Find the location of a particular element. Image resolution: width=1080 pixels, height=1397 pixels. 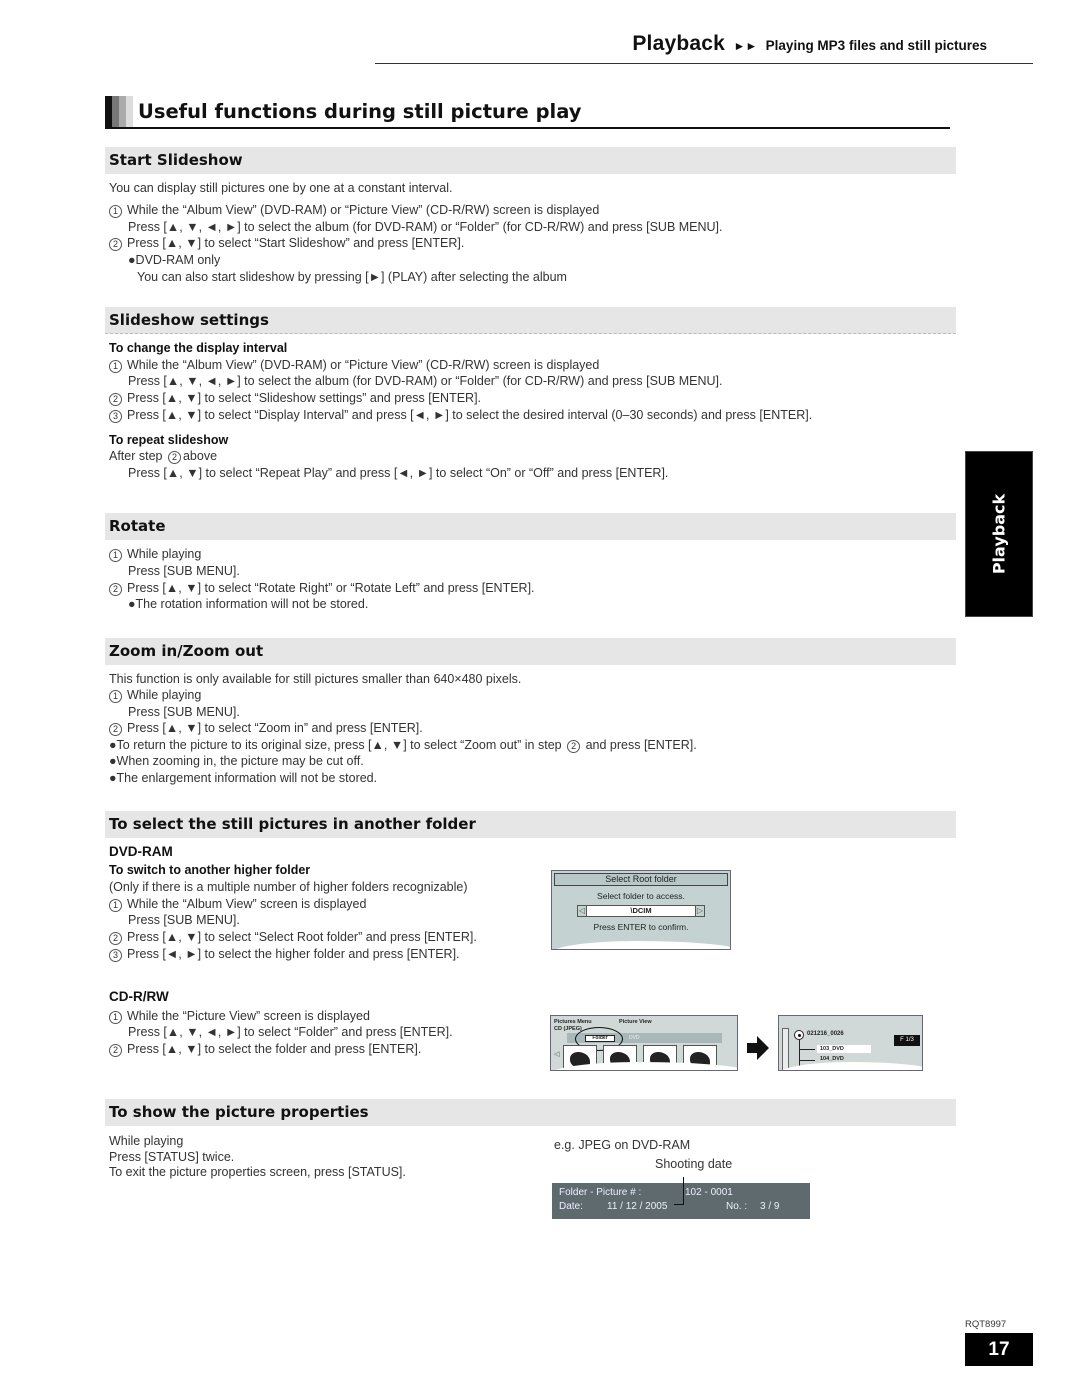

screen-confirm-text: Press ENTER to confirm. is located at coordinates (641, 927).